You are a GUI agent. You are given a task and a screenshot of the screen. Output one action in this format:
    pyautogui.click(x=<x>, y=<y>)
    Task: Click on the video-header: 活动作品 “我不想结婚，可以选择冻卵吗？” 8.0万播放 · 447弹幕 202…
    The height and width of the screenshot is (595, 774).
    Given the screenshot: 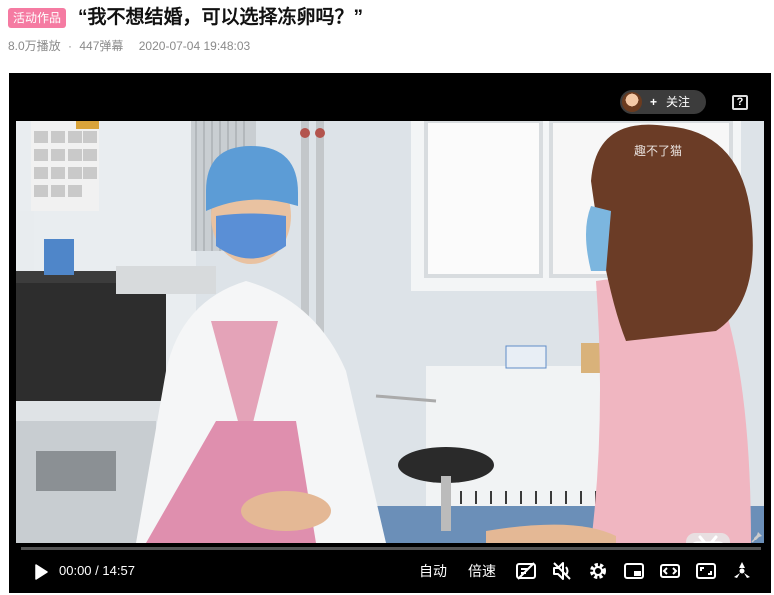 What is the action you would take?
    pyautogui.click(x=387, y=35)
    